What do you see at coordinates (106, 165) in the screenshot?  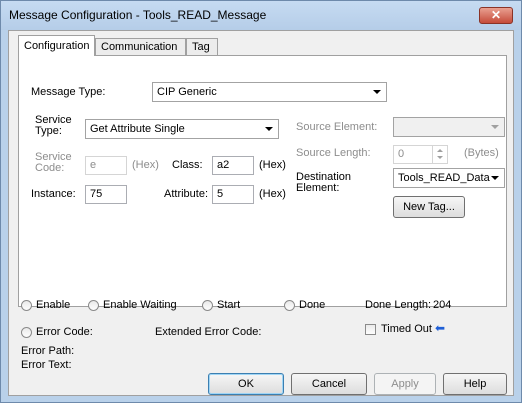 I see `service-code-input: e` at bounding box center [106, 165].